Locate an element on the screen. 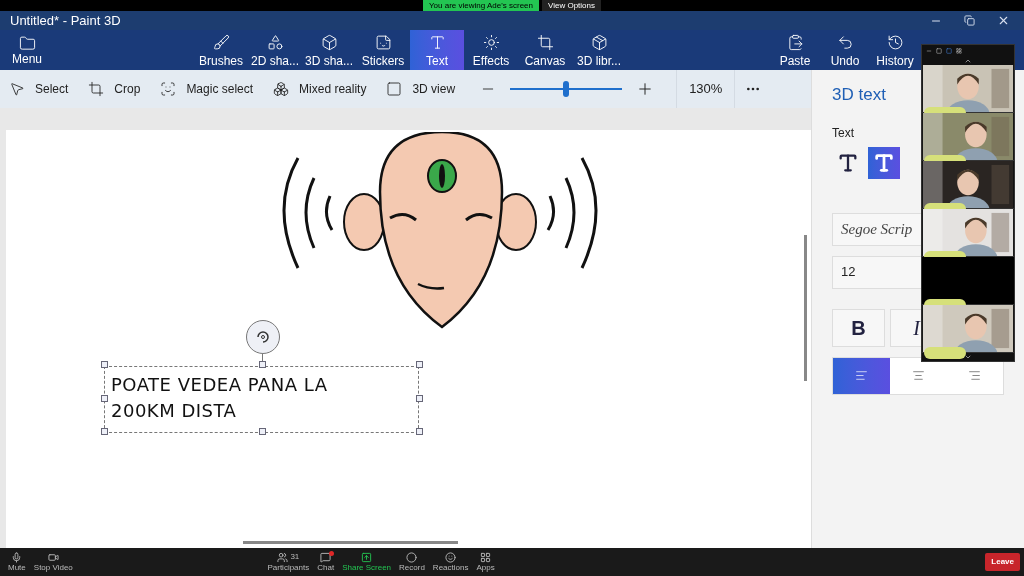 The width and height of the screenshot is (1024, 576). meeting-control: Record is located at coordinates (412, 562).